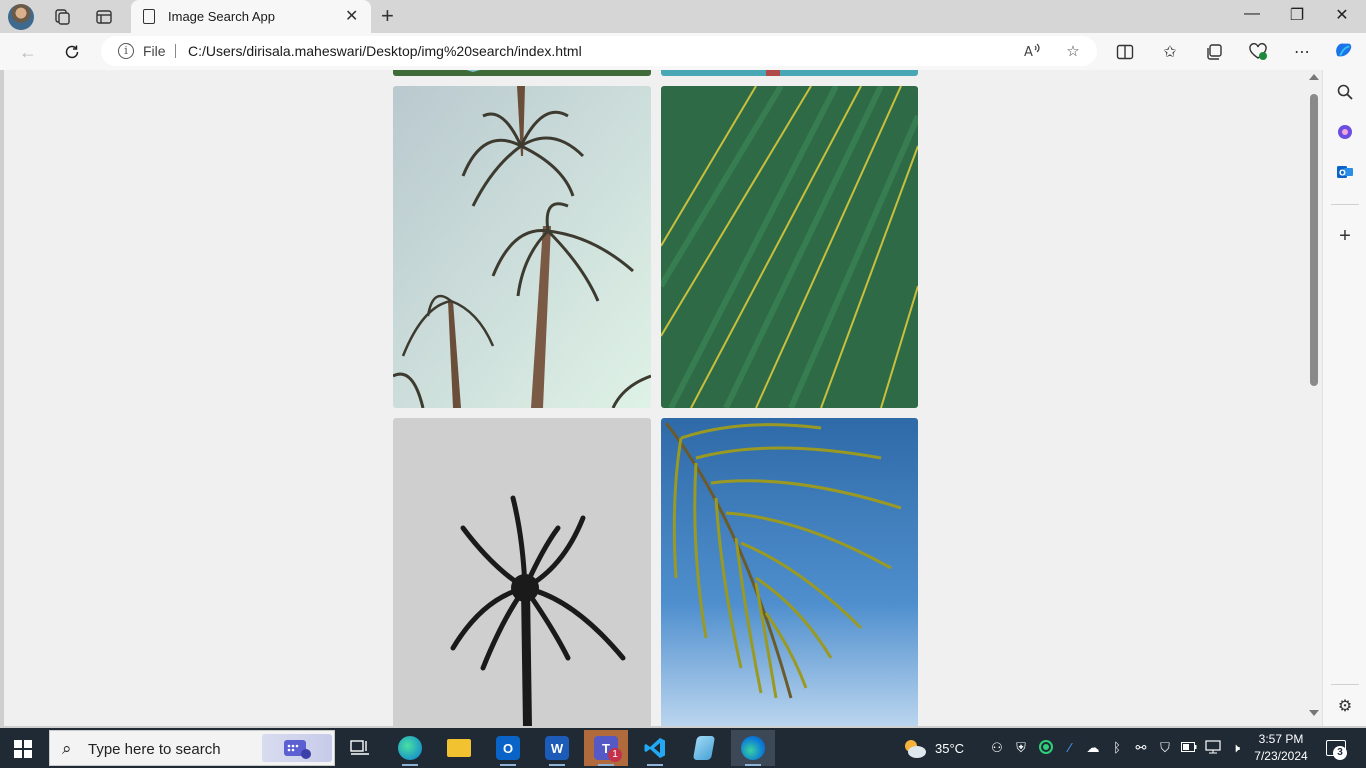 The height and width of the screenshot is (768, 1366). What do you see at coordinates (1213, 748) in the screenshot?
I see `network-icon` at bounding box center [1213, 748].